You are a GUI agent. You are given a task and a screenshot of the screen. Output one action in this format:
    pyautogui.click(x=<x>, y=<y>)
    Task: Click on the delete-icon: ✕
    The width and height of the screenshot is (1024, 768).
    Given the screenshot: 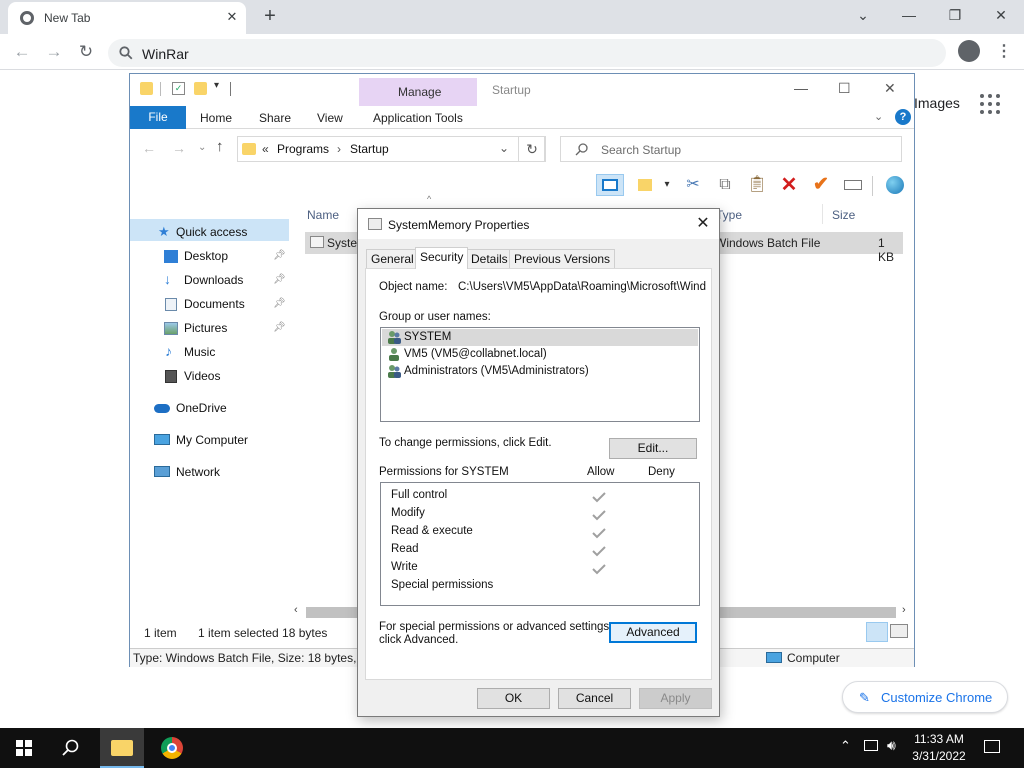 What is the action you would take?
    pyautogui.click(x=789, y=185)
    